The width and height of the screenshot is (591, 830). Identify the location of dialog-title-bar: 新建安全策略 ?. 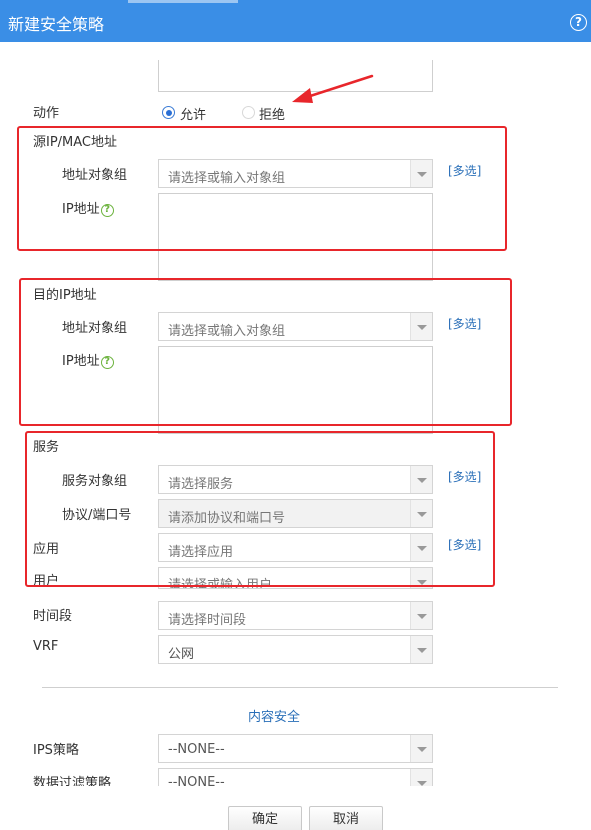
(295, 21).